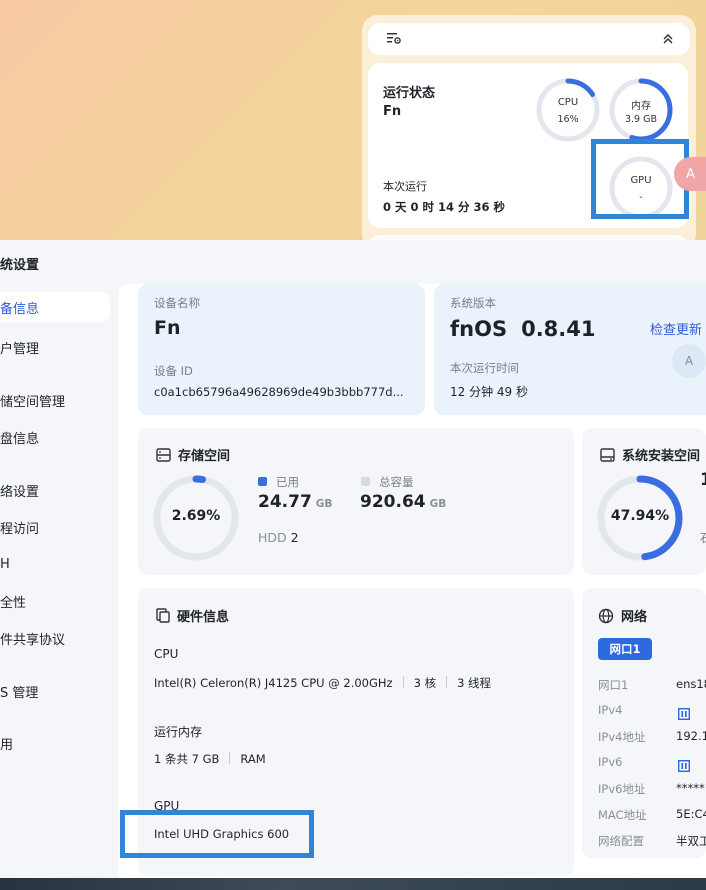 Image resolution: width=706 pixels, height=890 pixels. What do you see at coordinates (163, 615) in the screenshot?
I see `hardware-icon` at bounding box center [163, 615].